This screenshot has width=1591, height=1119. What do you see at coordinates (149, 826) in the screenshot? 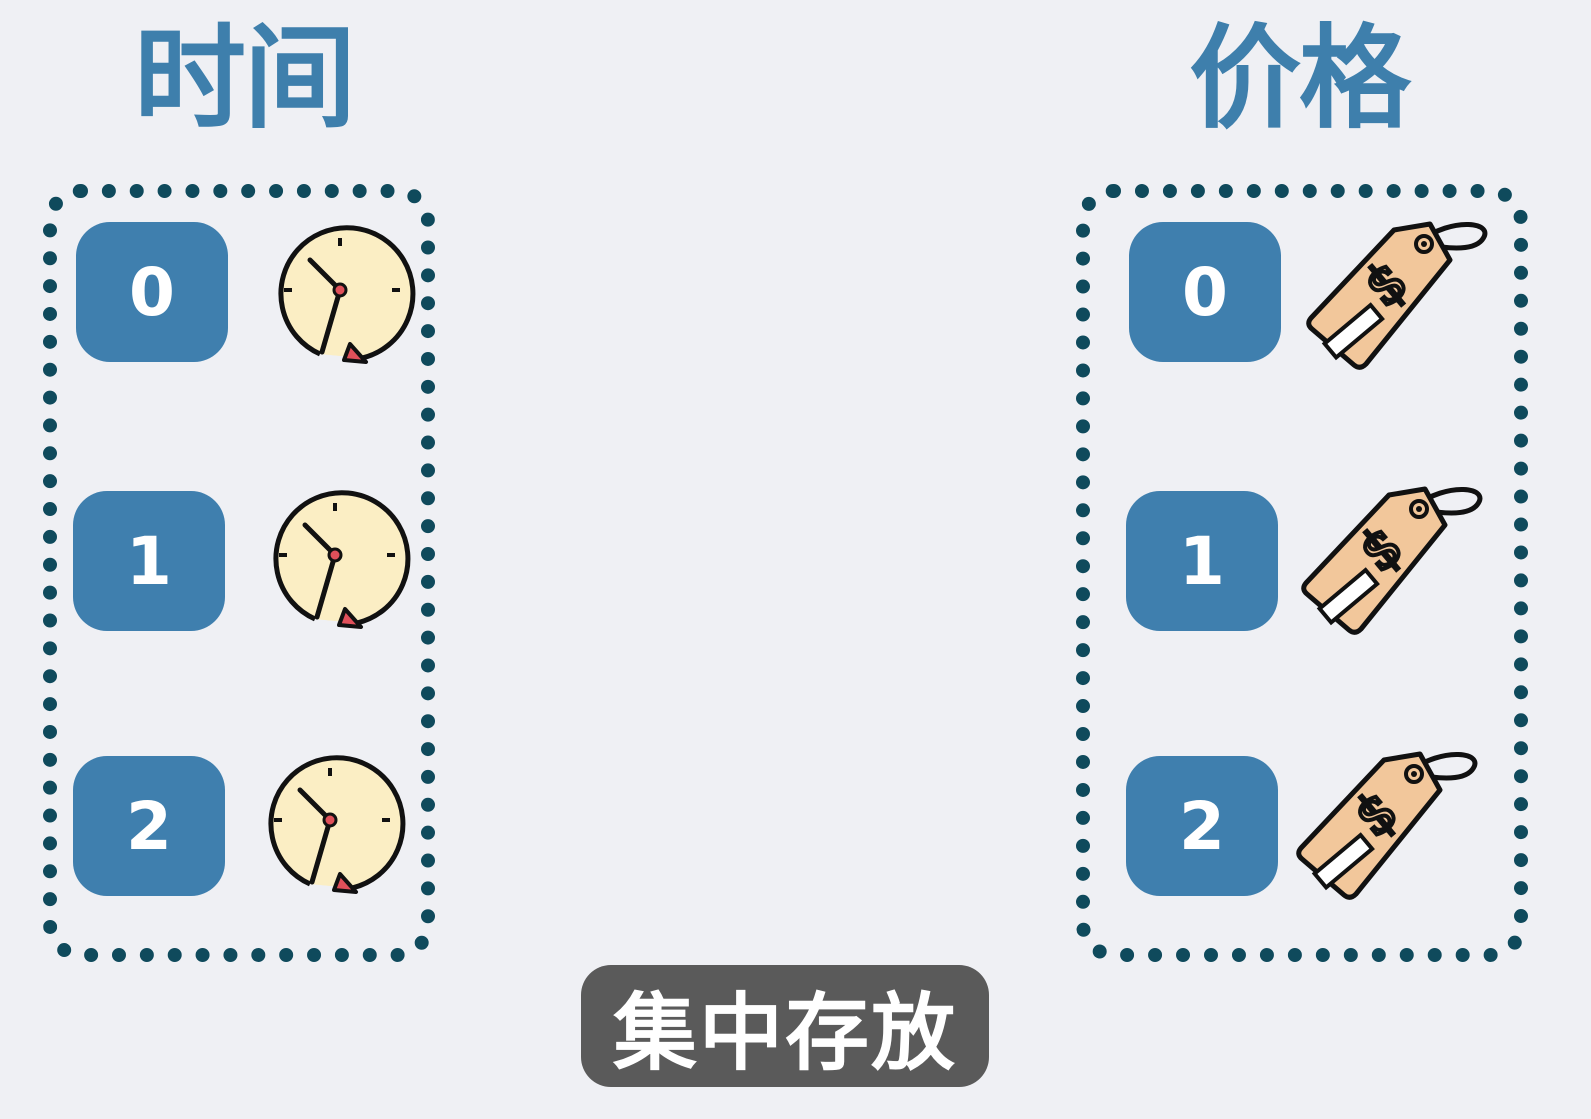
I see `time-index-badge-2: 2` at bounding box center [149, 826].